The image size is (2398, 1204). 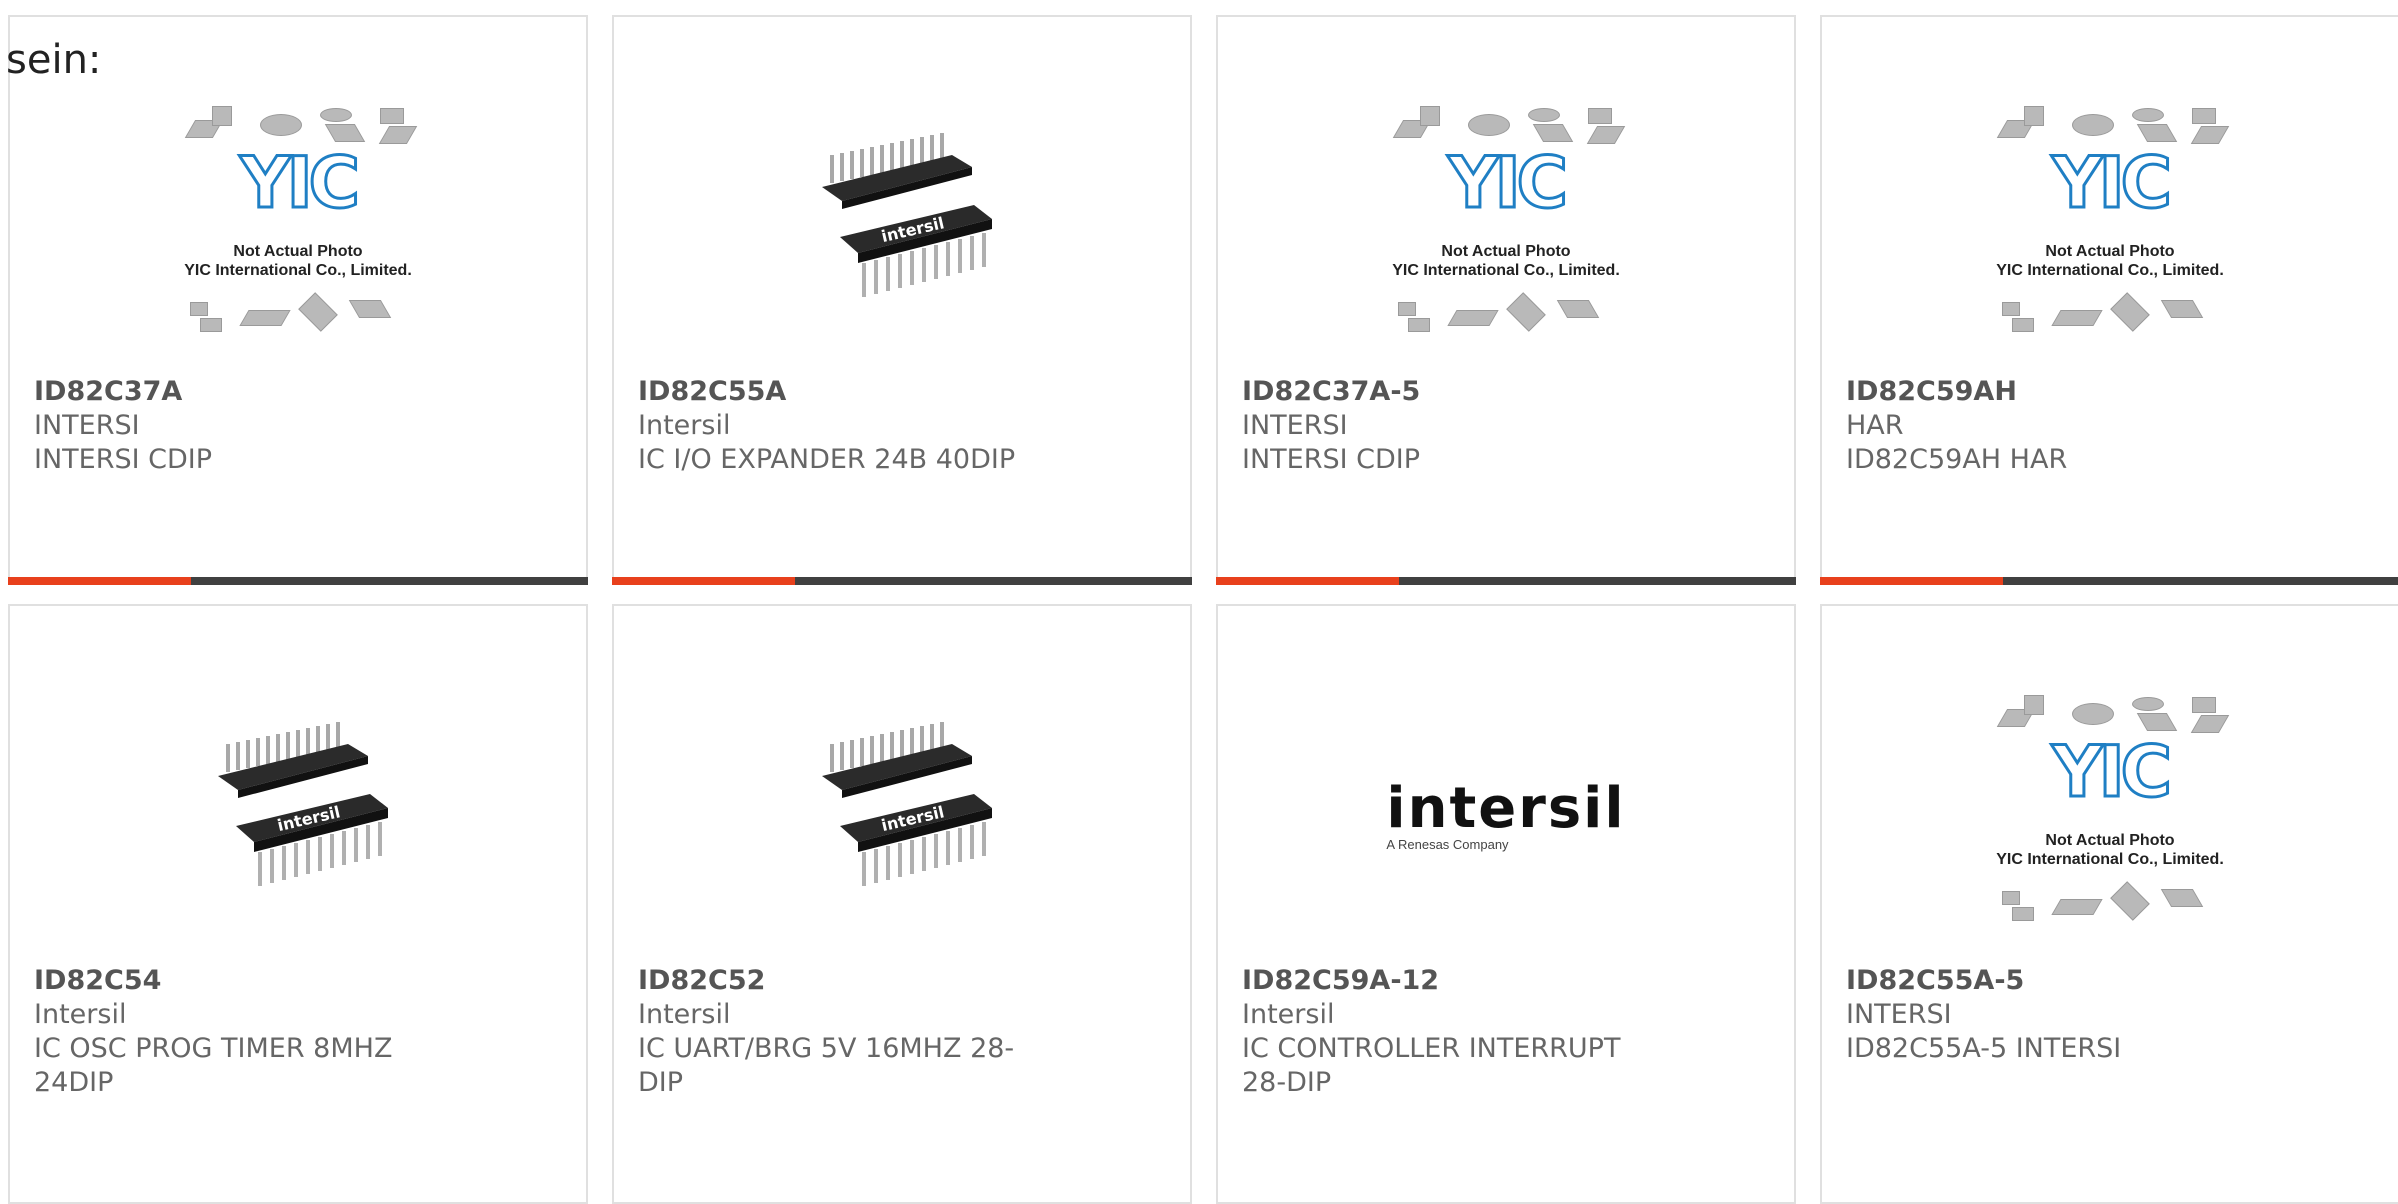 What do you see at coordinates (2052, 392) in the screenshot?
I see `part-number: ID82C59AH` at bounding box center [2052, 392].